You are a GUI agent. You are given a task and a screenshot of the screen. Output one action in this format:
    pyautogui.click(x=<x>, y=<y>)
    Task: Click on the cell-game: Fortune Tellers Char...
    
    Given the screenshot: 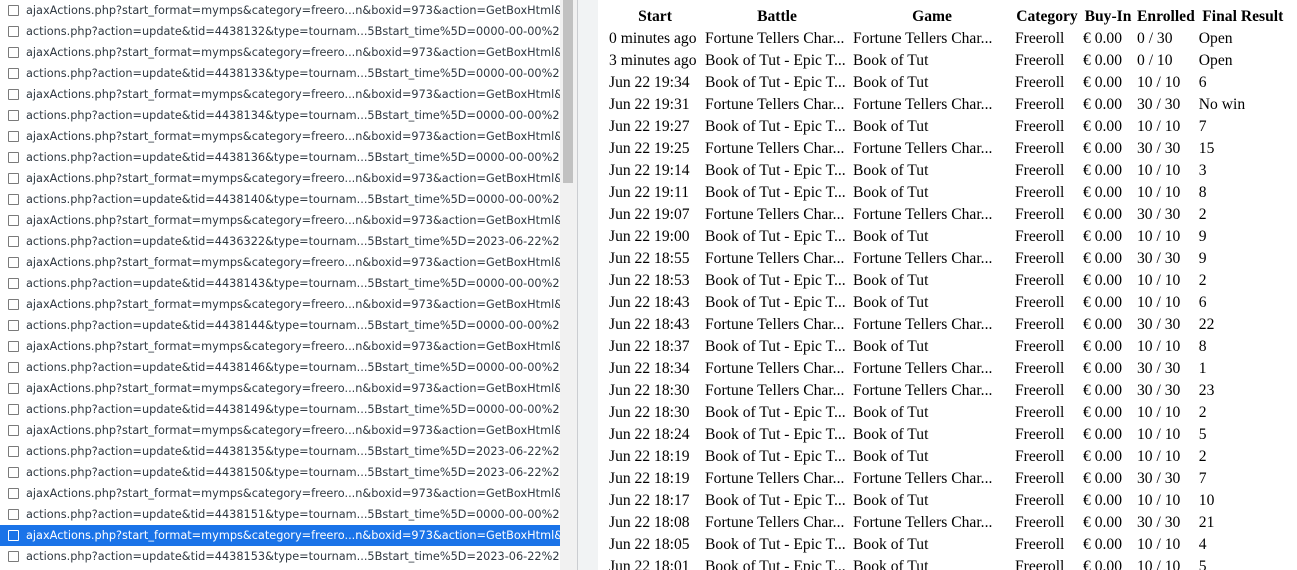 What is the action you would take?
    pyautogui.click(x=923, y=104)
    